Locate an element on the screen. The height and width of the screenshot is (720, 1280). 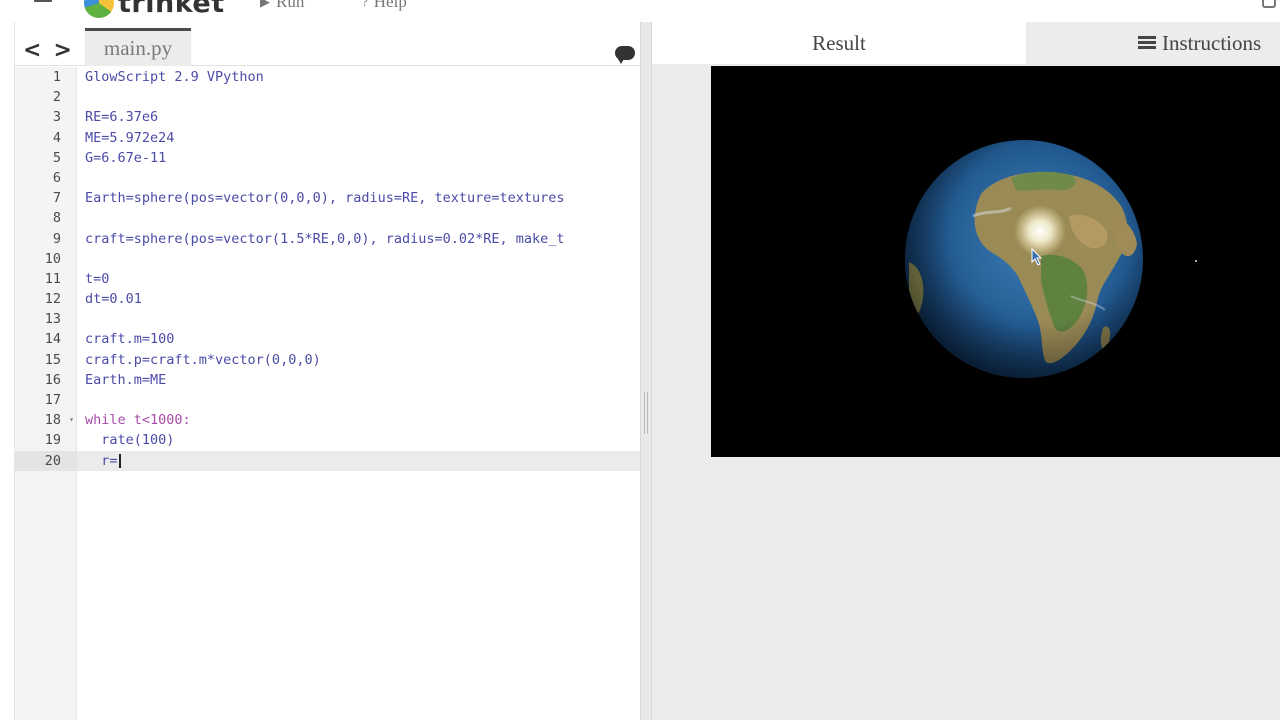
code-line-text: Earth.m=ME is located at coordinates (126, 379).